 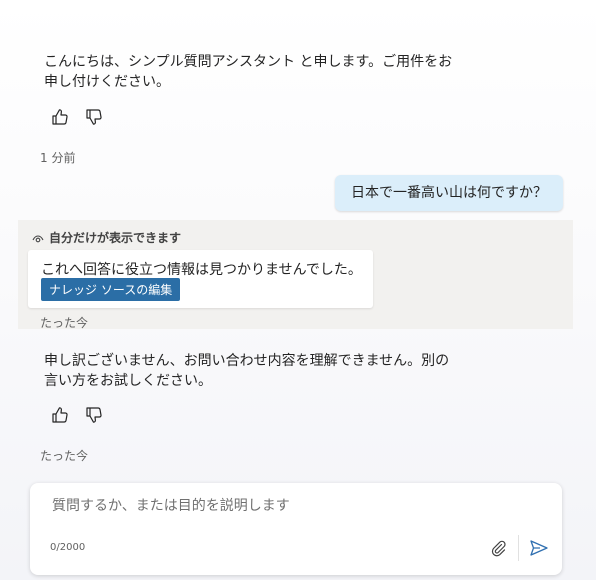 I want to click on fallback-timestamp: たった今, so click(x=64, y=456).